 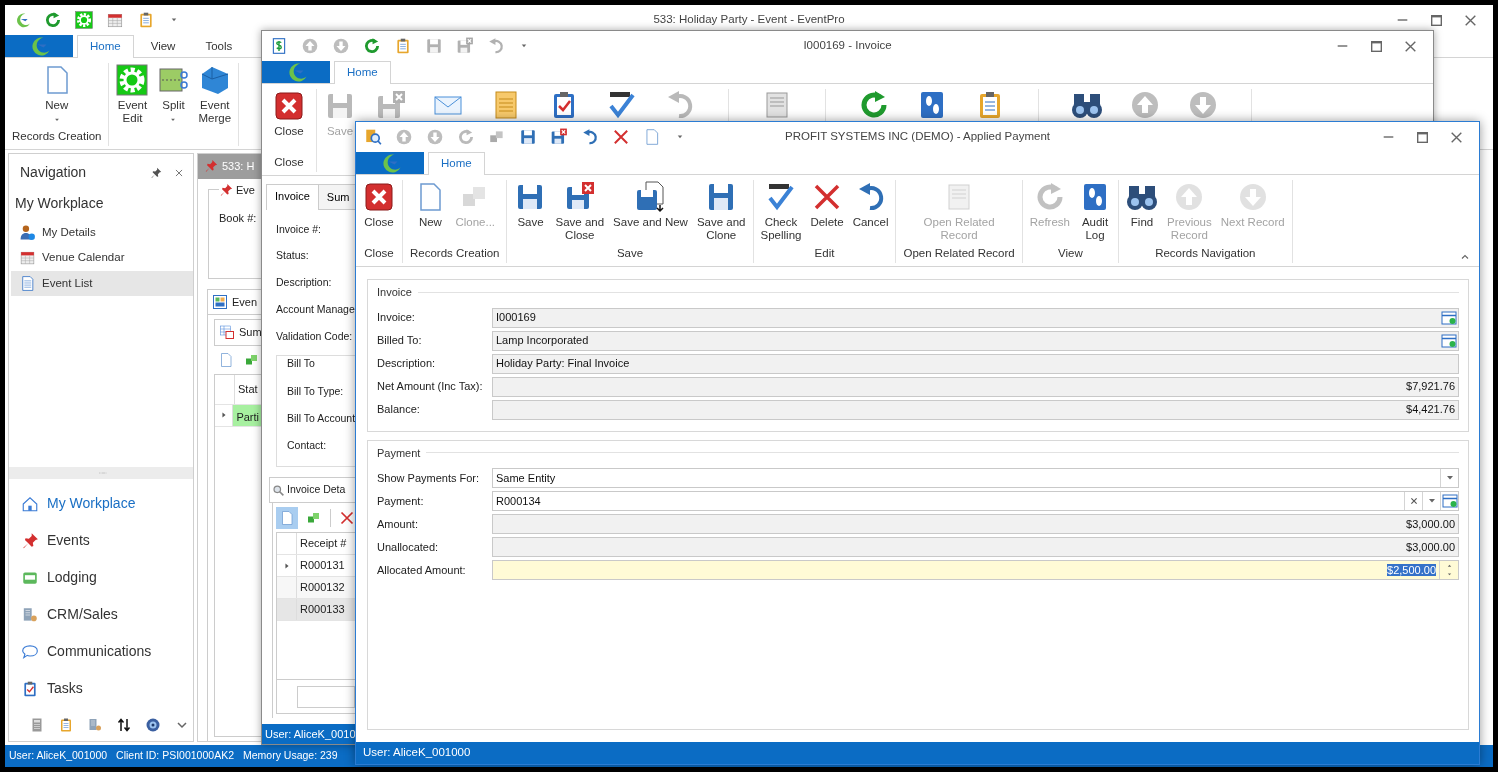 I want to click on dropdown-field: R000134, so click(x=975, y=501).